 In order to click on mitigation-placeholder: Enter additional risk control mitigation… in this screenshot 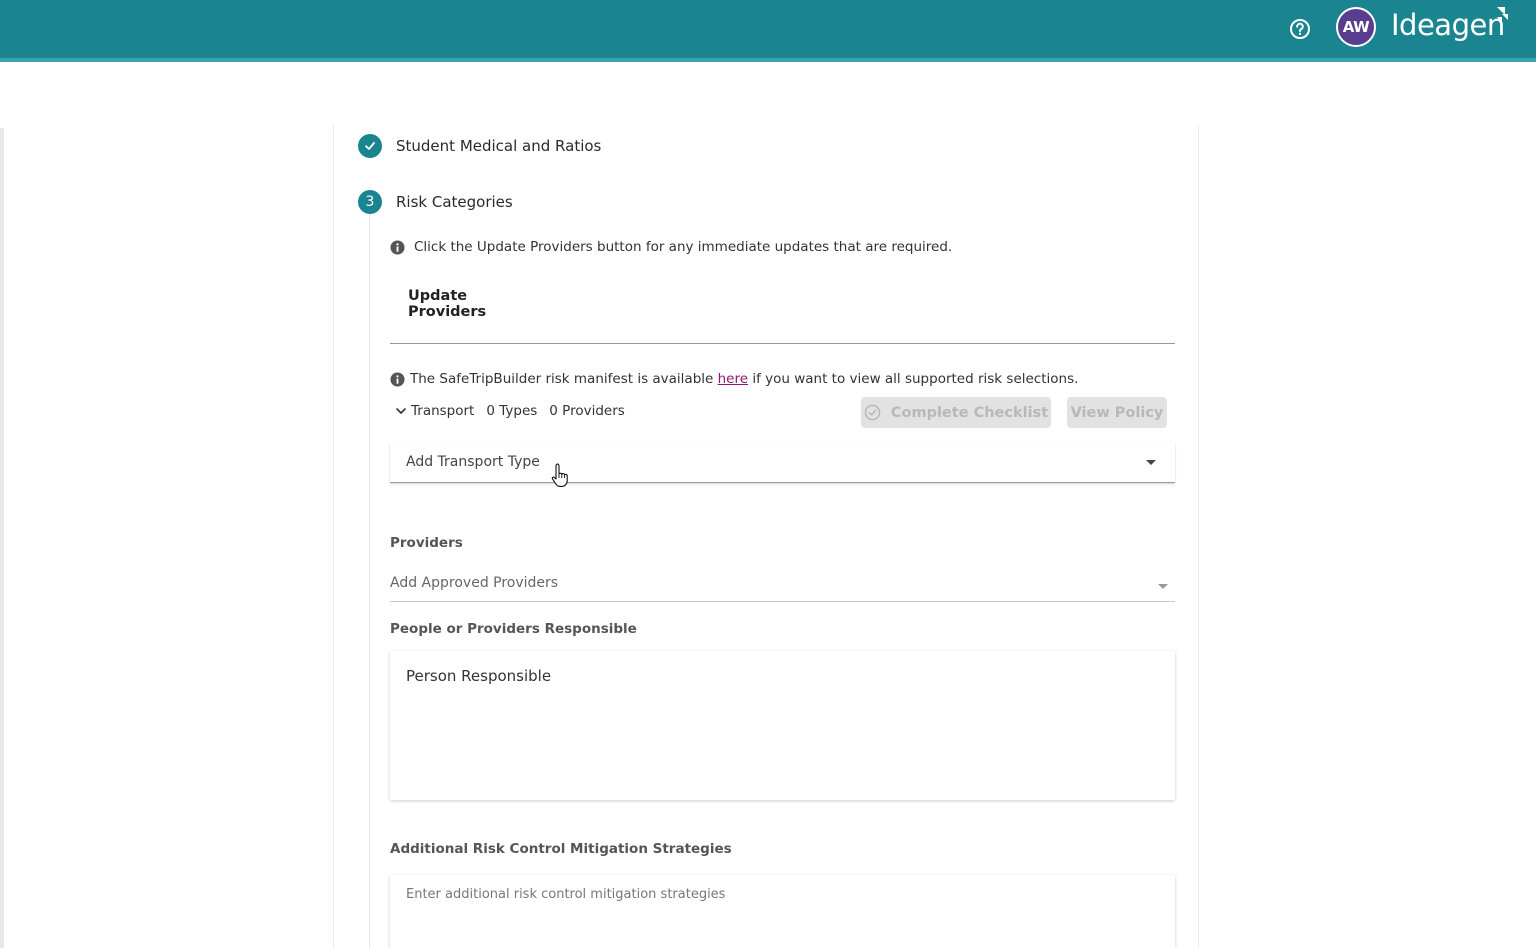, I will do `click(566, 894)`.